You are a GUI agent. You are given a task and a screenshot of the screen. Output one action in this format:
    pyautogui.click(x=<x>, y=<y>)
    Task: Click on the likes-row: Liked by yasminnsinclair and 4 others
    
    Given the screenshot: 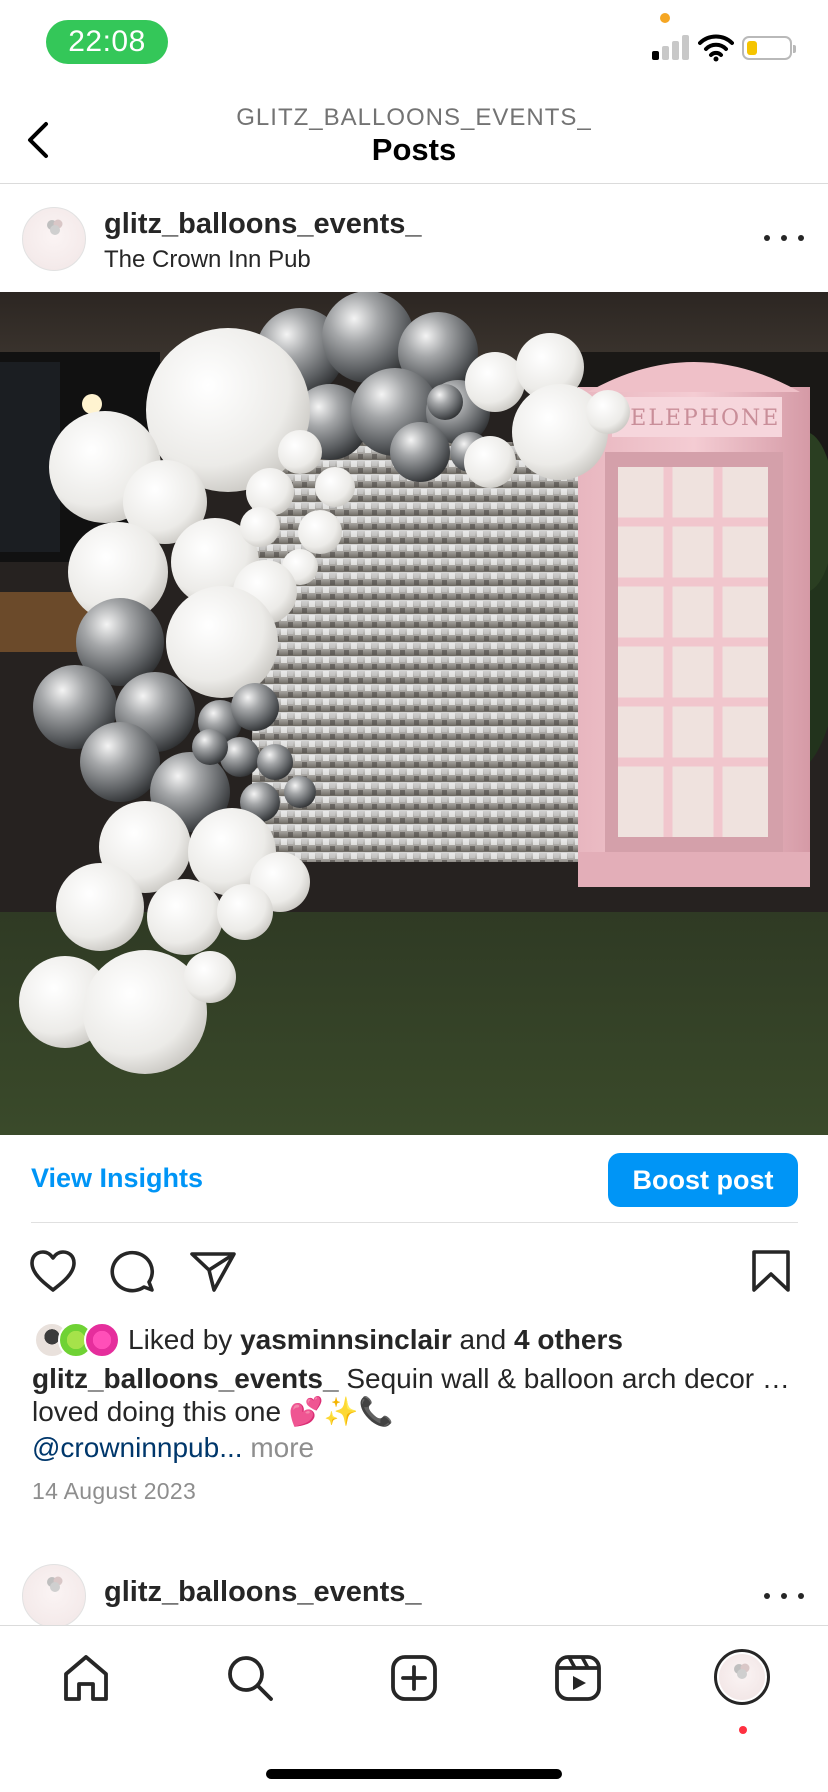 What is the action you would take?
    pyautogui.click(x=424, y=1340)
    